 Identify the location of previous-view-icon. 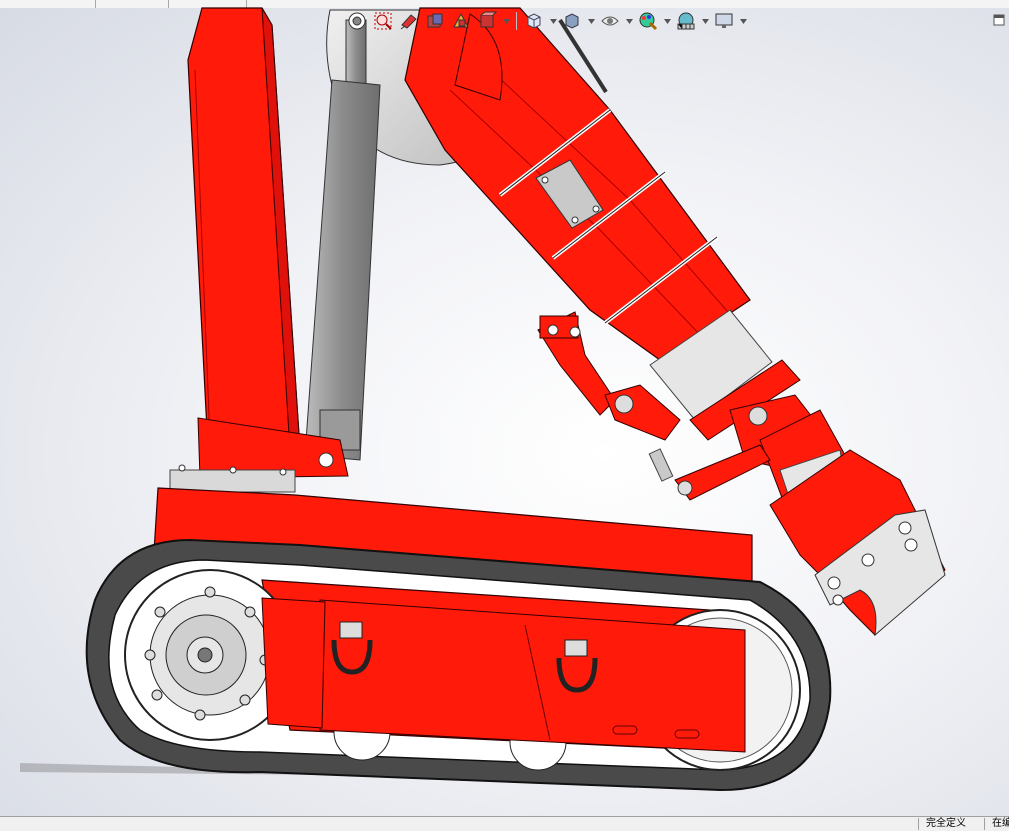
(408, 22).